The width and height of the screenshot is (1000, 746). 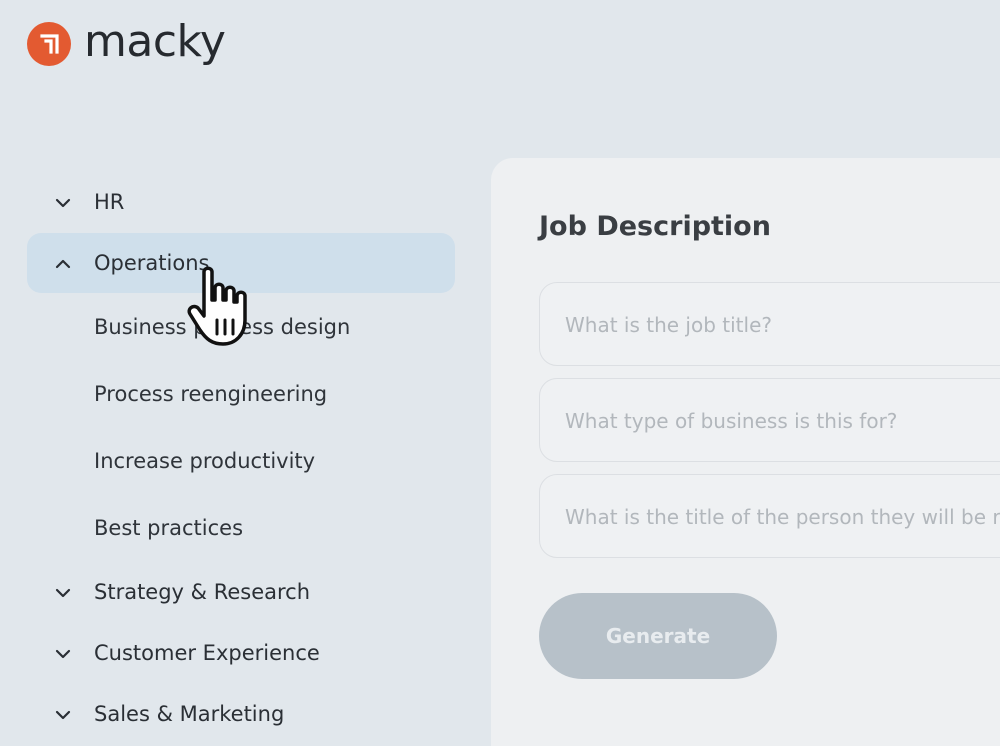 I want to click on sidebar-category-sales-marketing: Sales & Marketing, so click(x=241, y=714).